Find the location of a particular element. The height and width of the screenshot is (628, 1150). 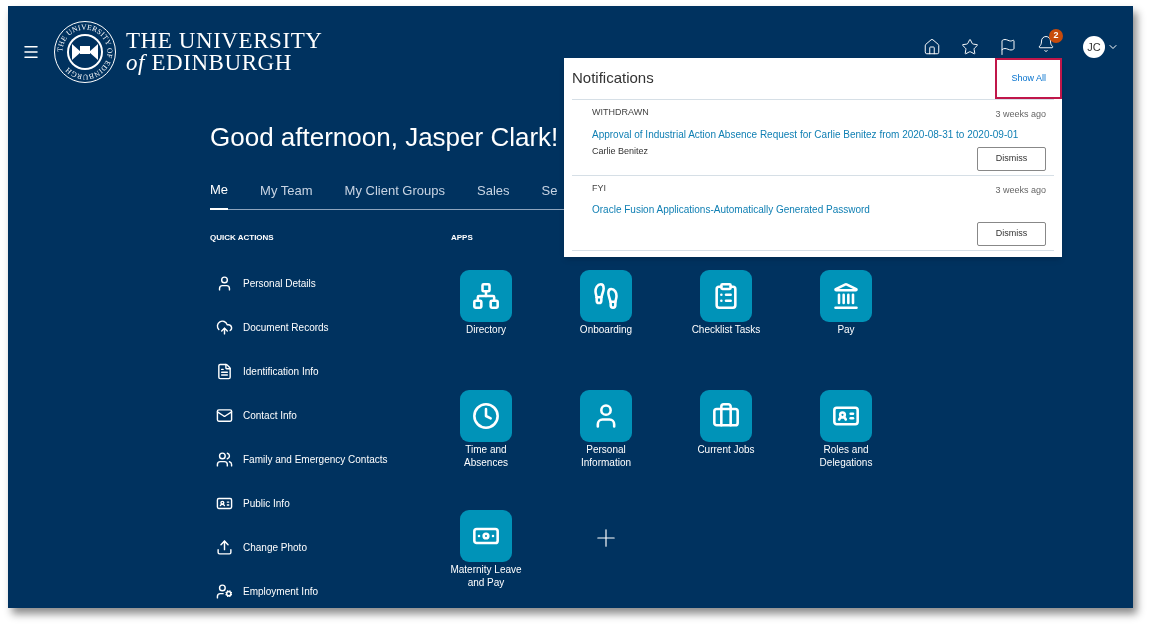

app-tile: Pay is located at coordinates (846, 316).